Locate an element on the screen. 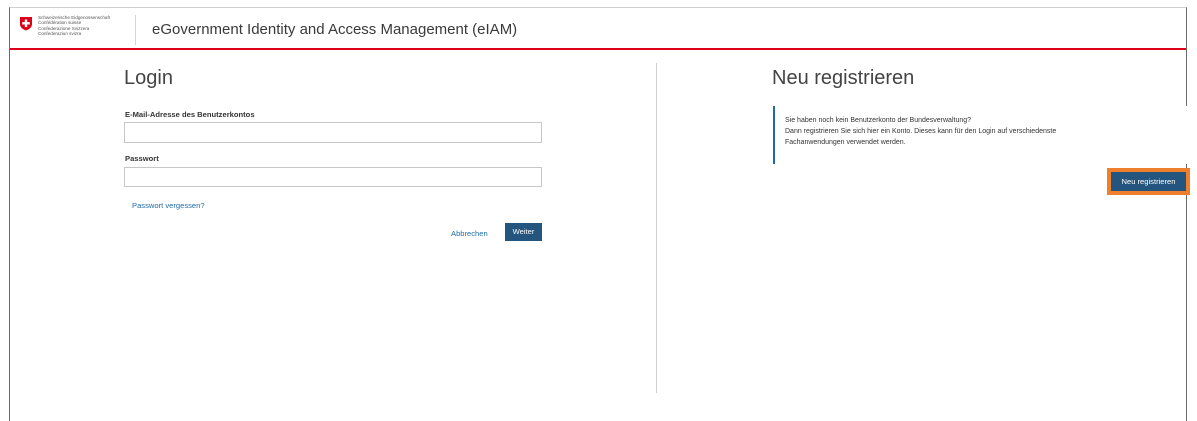  login-title: Login is located at coordinates (148, 78).